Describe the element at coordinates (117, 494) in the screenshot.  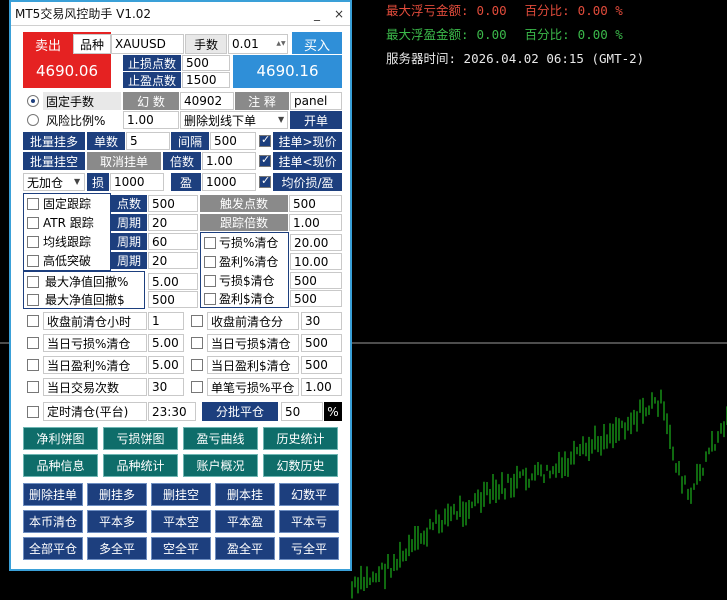
I see `close-action-button: 删挂多` at that location.